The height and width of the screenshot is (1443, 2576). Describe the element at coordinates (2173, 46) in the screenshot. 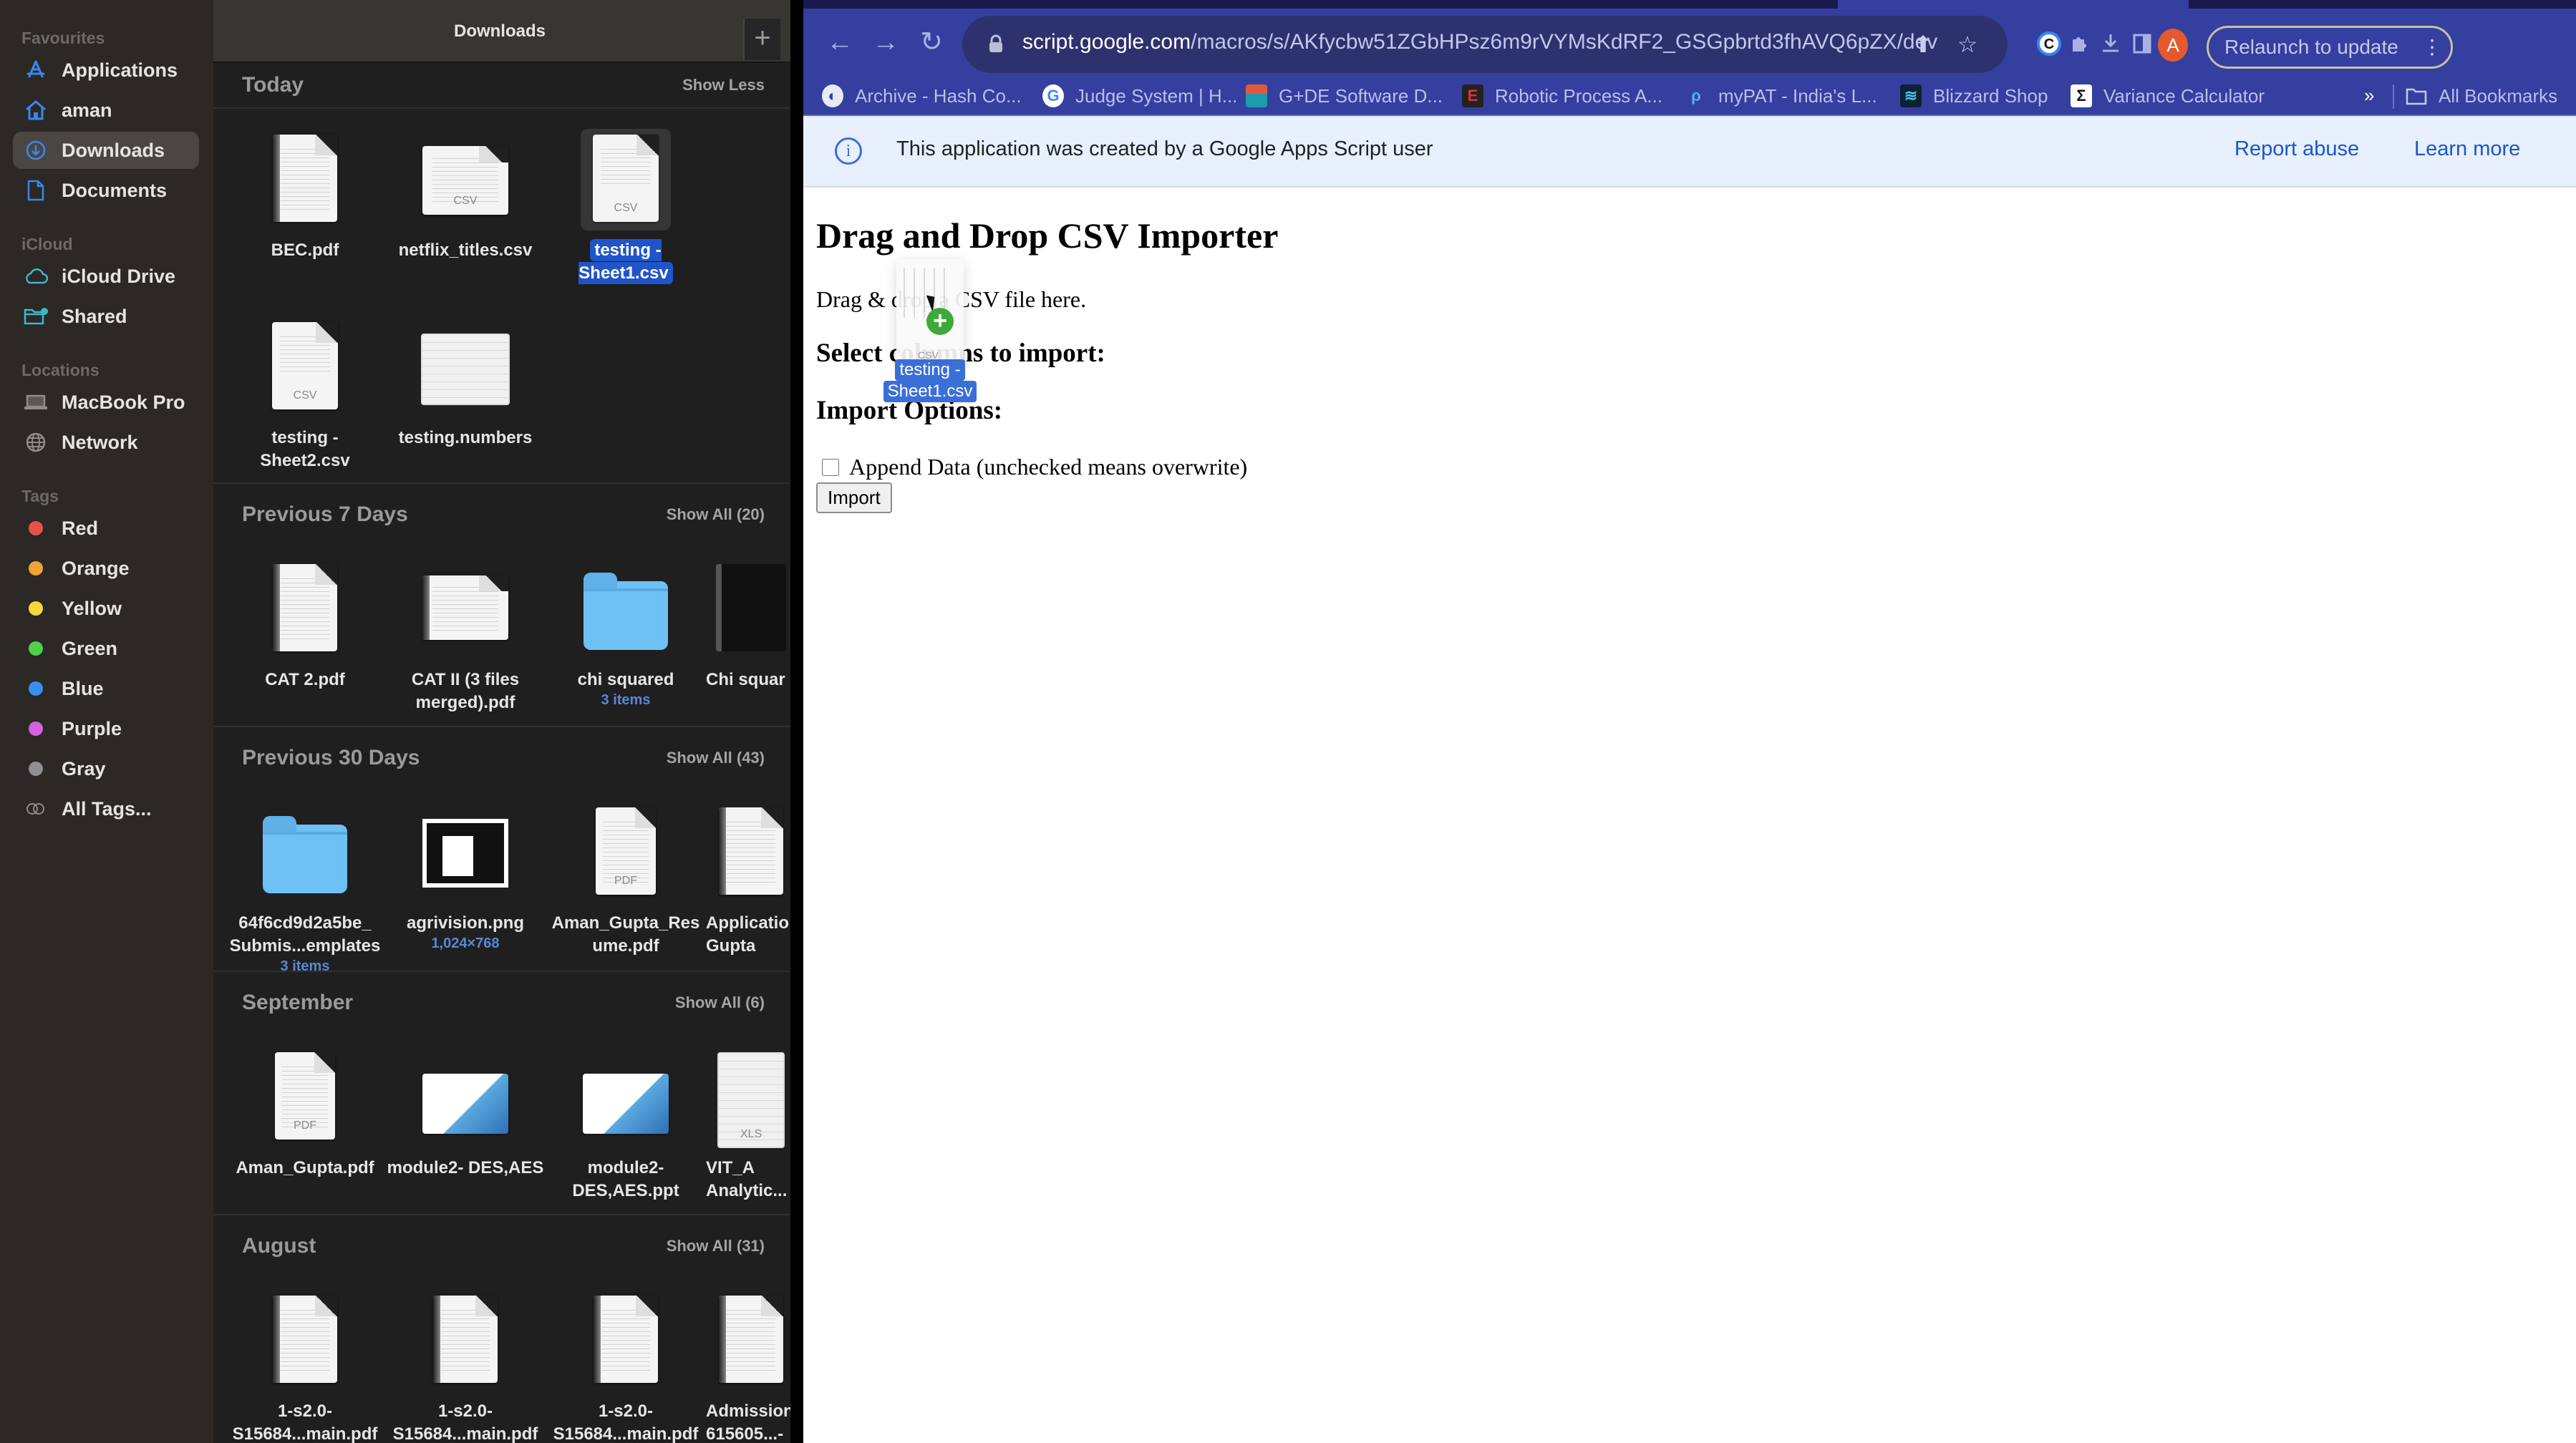

I see `profile-avatar: A` at that location.